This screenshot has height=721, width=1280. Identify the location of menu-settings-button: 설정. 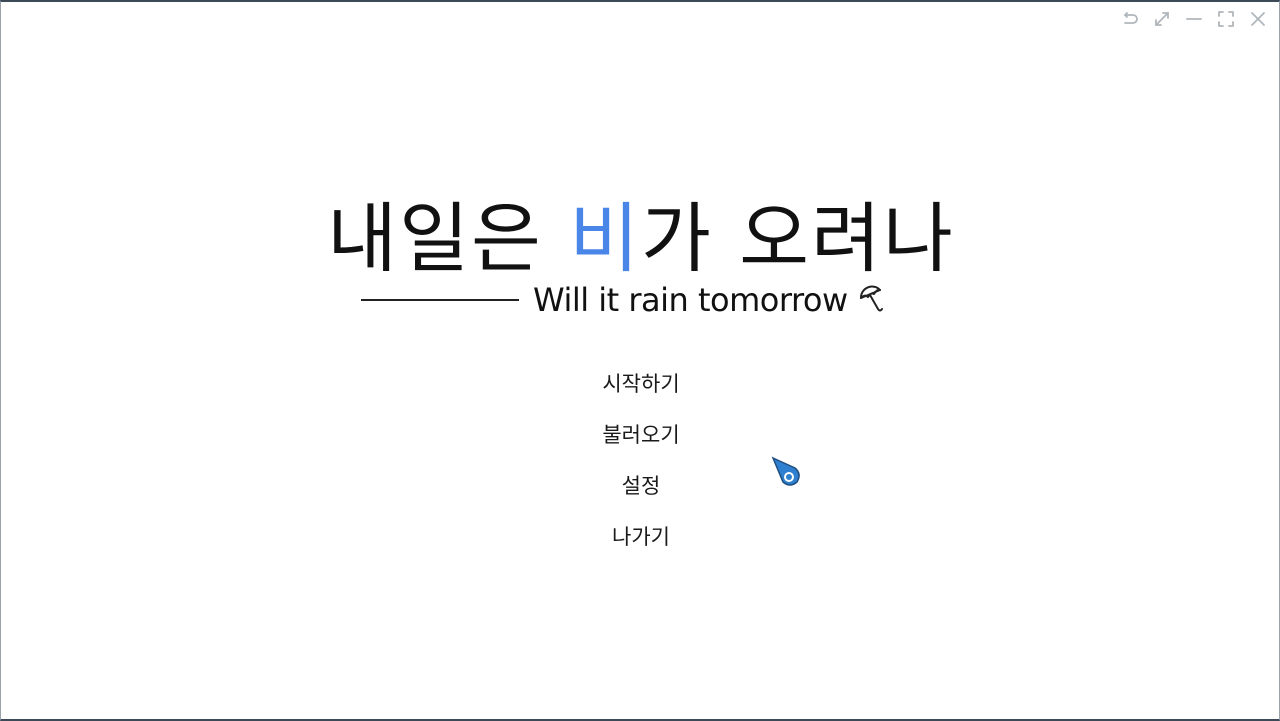
(641, 491).